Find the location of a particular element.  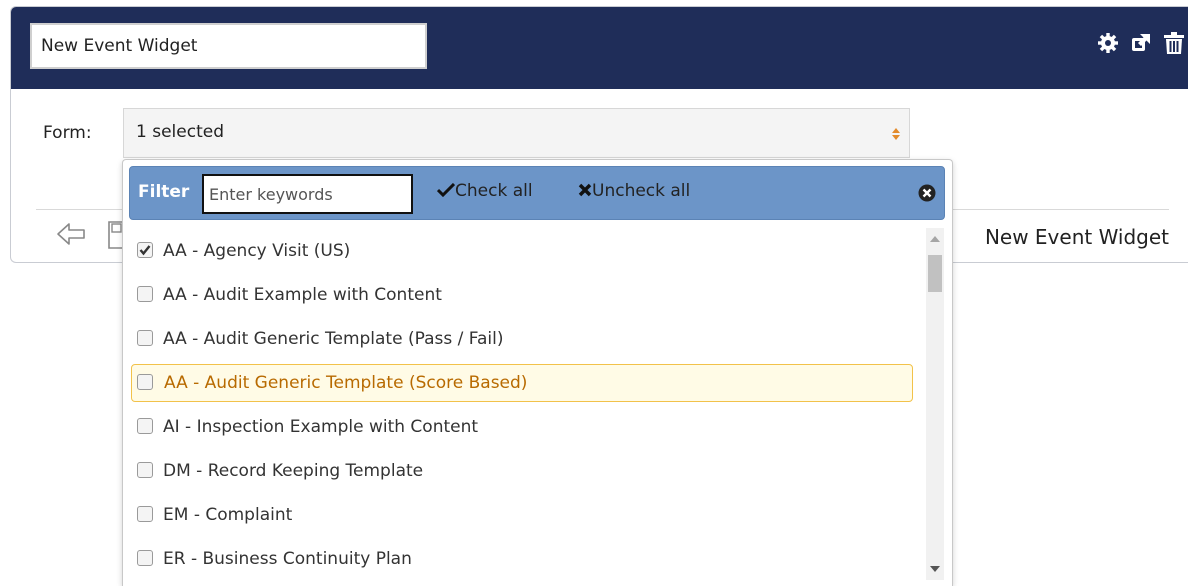

scrollbar-thumb is located at coordinates (935, 273).